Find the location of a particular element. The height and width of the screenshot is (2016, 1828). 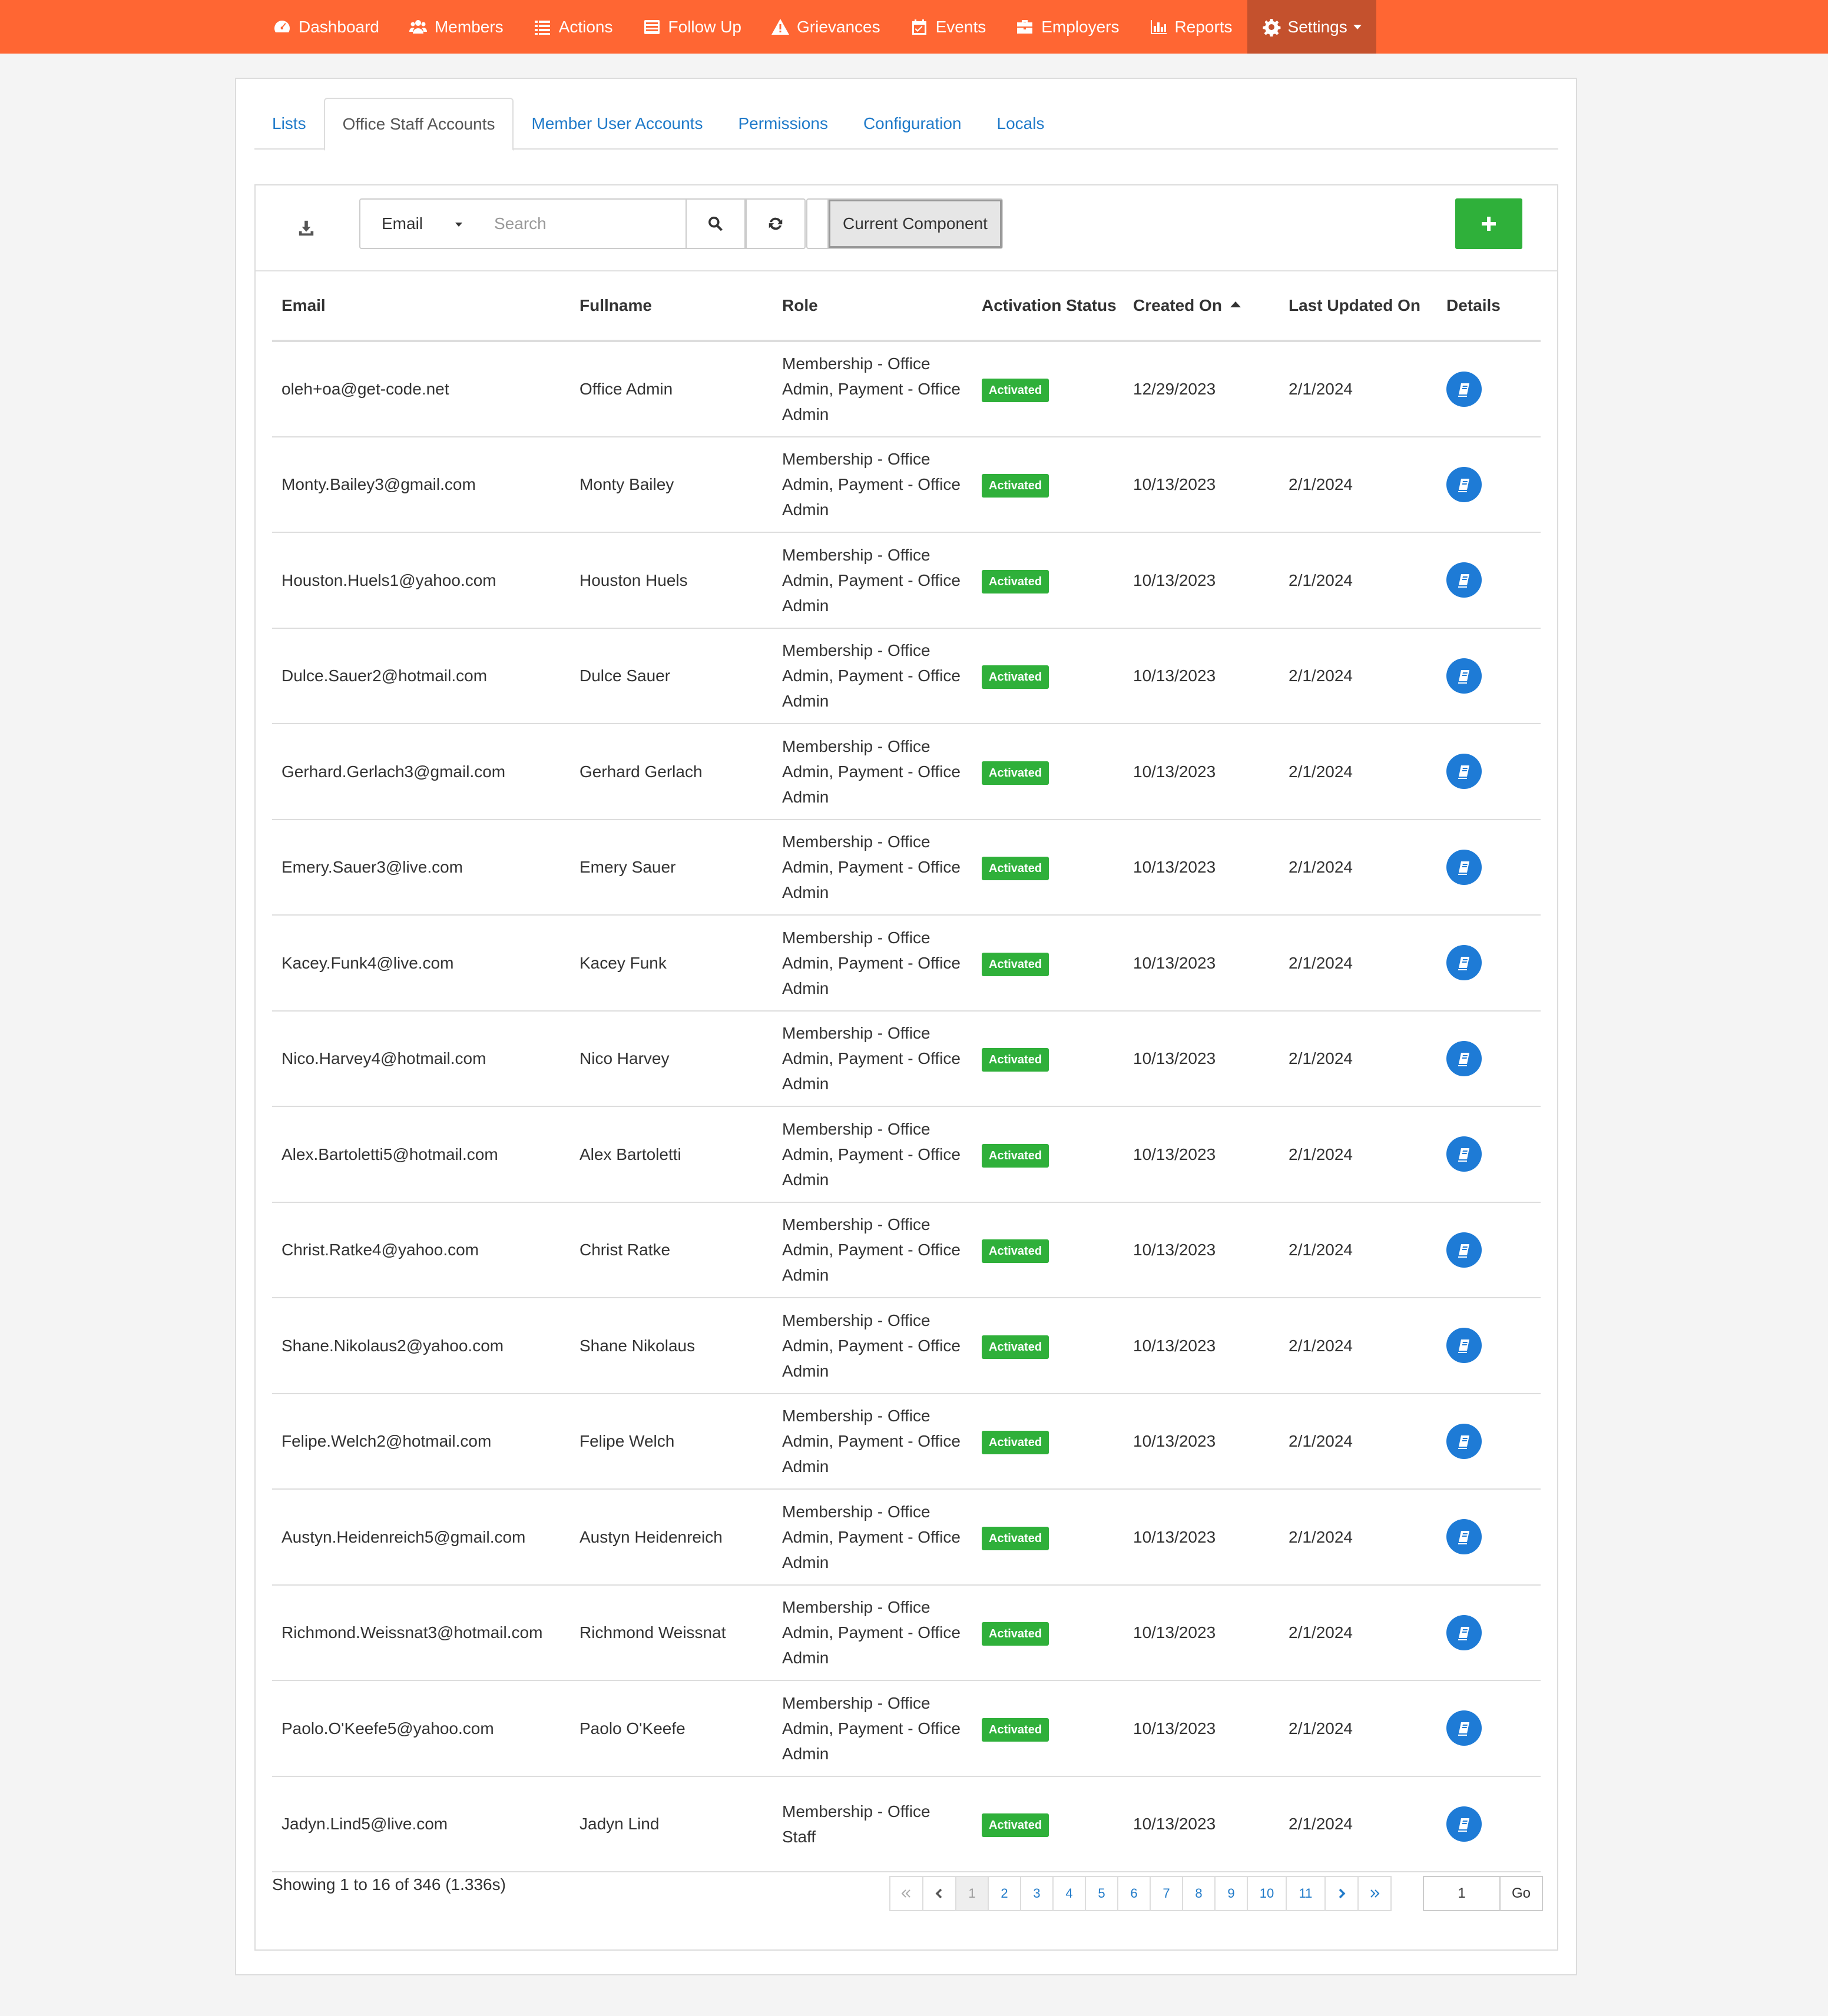

column-header-label: Created On is located at coordinates (1177, 305).